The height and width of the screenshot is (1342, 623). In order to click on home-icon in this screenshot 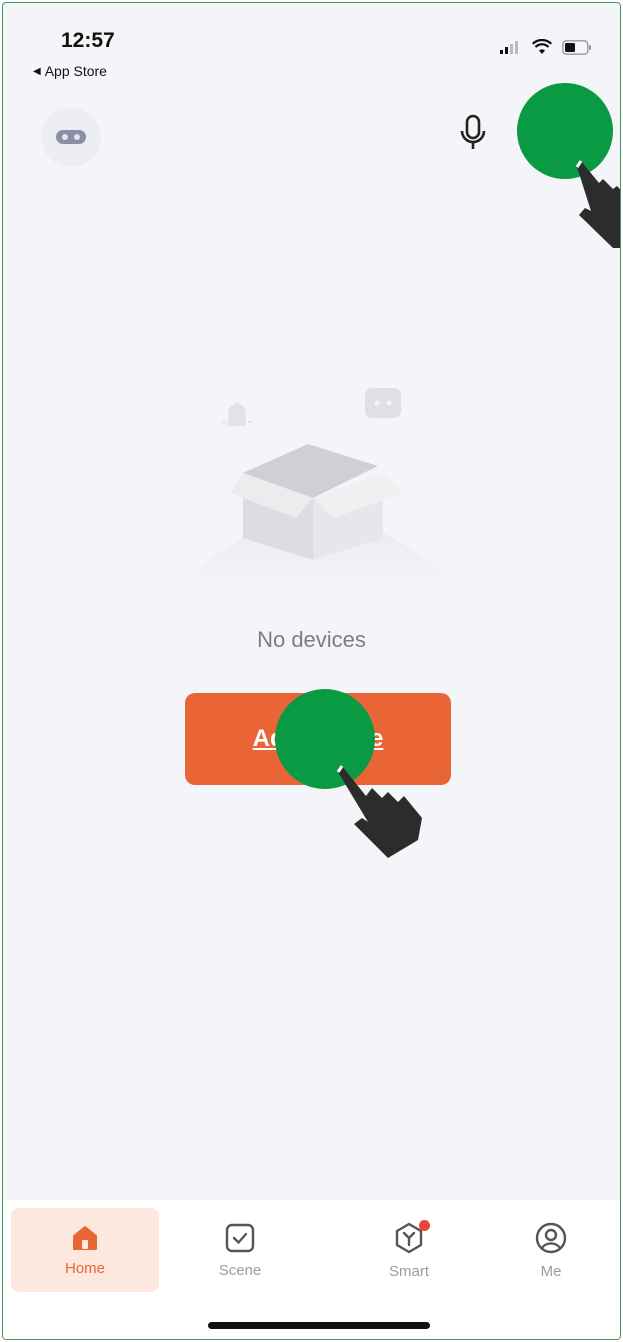, I will do `click(85, 1237)`.